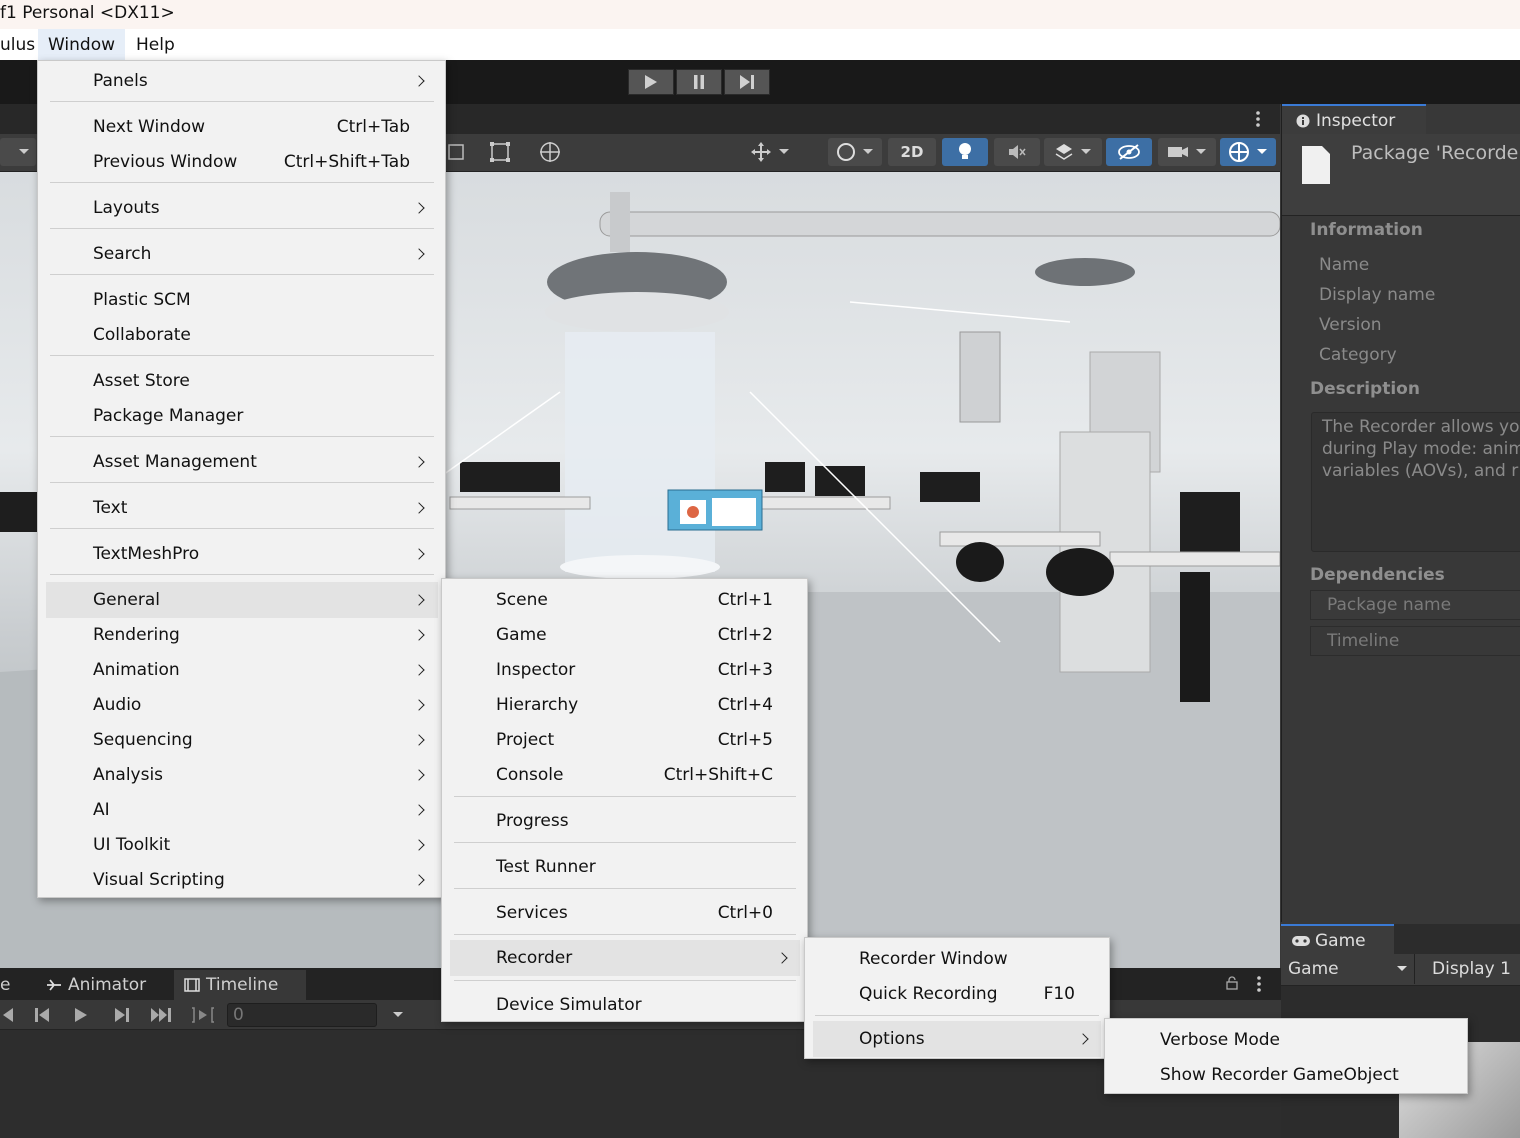 The width and height of the screenshot is (1520, 1138). I want to click on menu-item-panels: Panels, so click(241, 81).